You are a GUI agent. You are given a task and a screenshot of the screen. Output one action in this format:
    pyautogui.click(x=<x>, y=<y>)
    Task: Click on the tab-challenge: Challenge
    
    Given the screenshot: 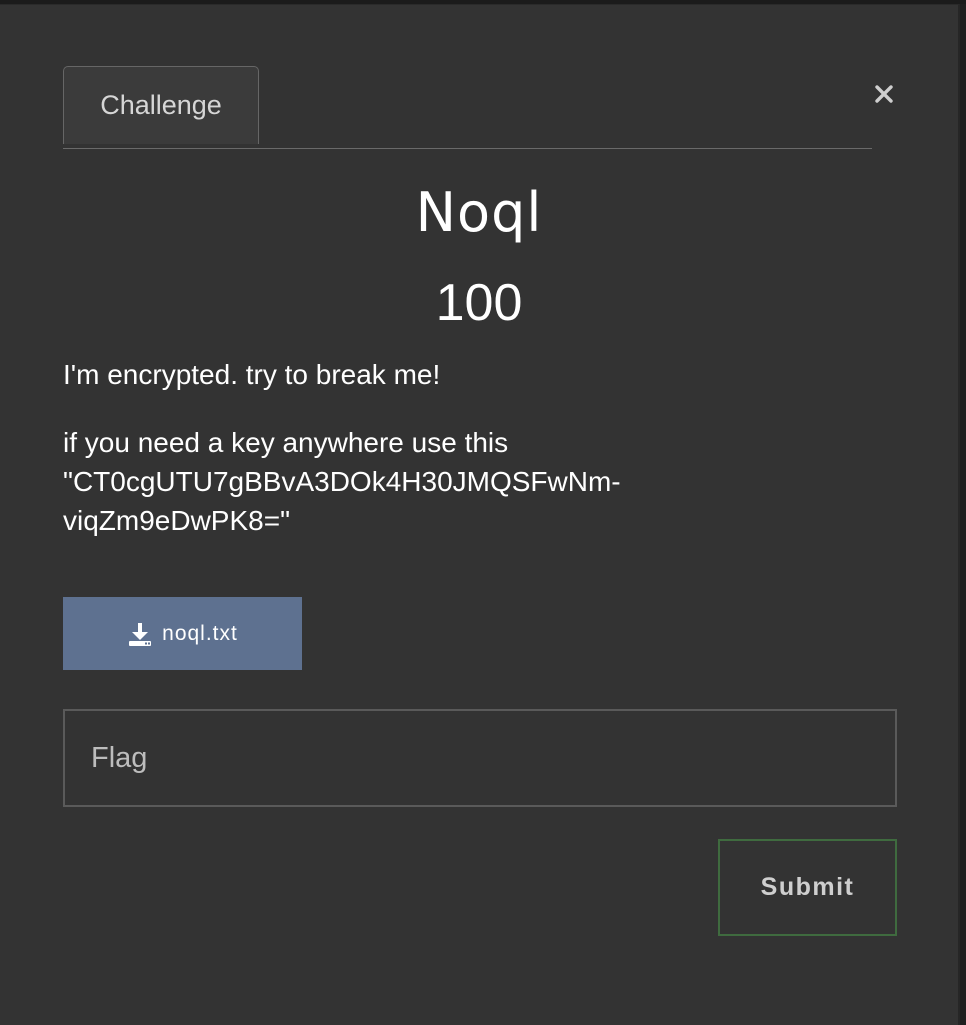 What is the action you would take?
    pyautogui.click(x=161, y=105)
    